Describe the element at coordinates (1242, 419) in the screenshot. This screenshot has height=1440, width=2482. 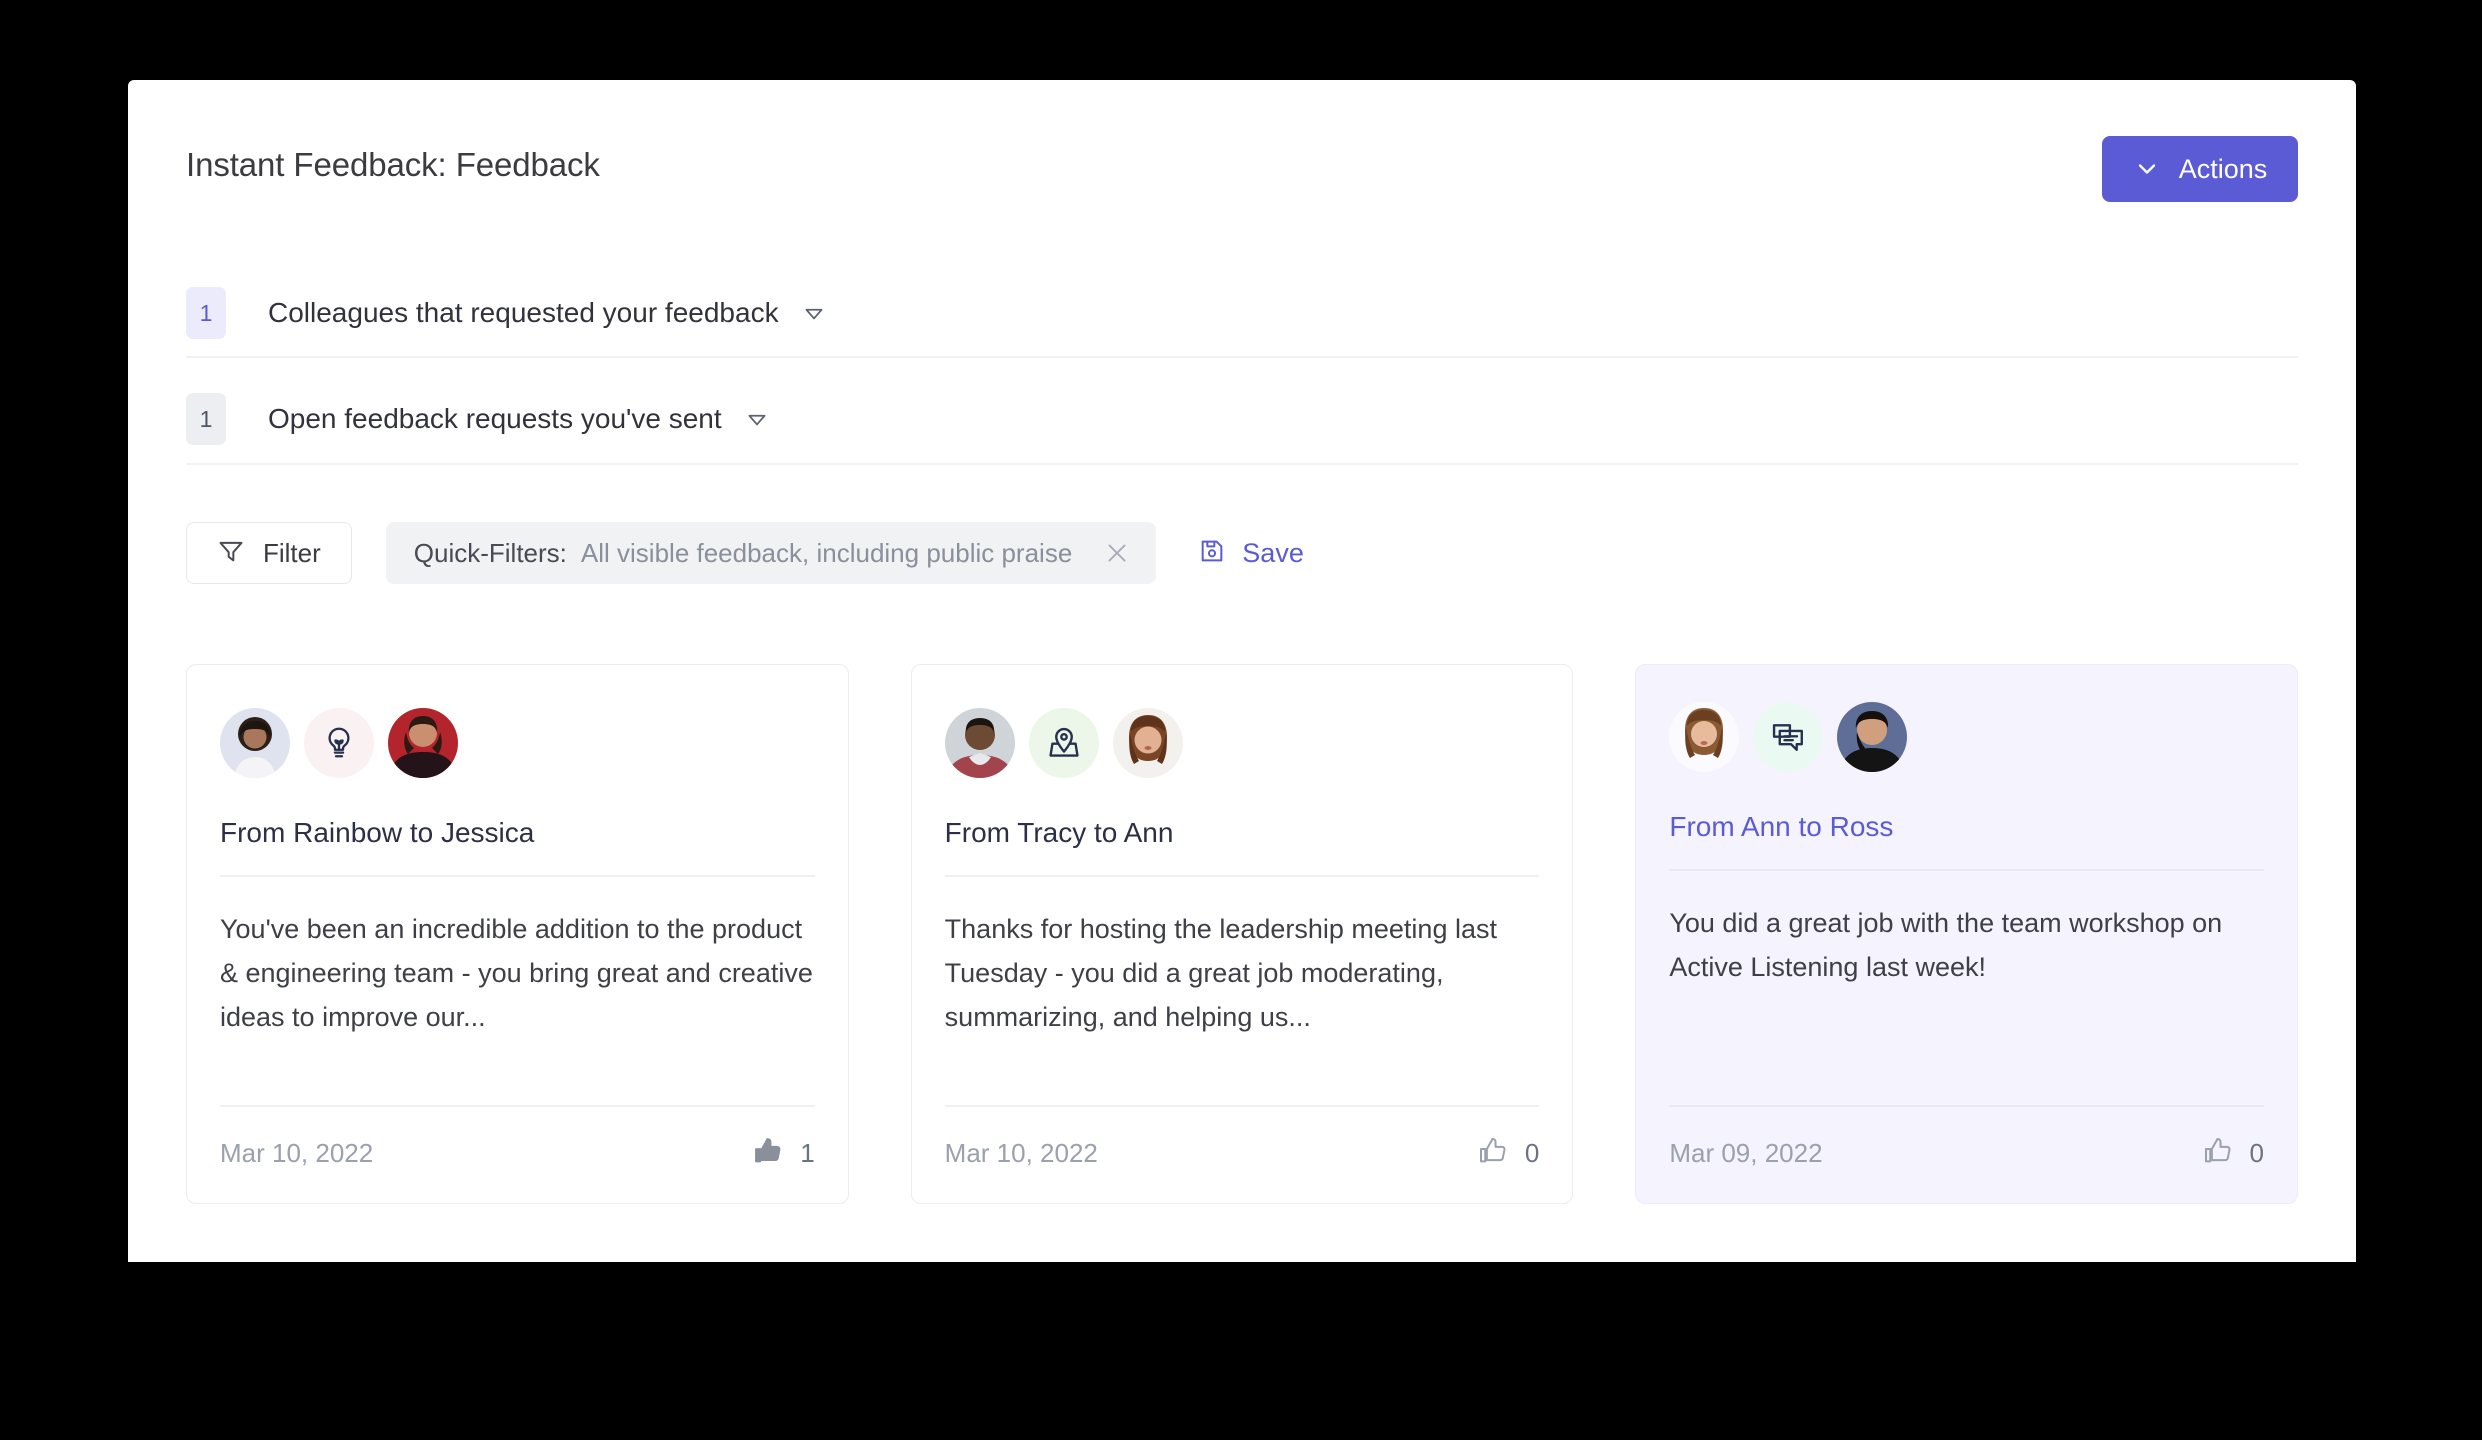
I see `section-open-requests-sent: 1 Open feedback requests you've sent` at that location.